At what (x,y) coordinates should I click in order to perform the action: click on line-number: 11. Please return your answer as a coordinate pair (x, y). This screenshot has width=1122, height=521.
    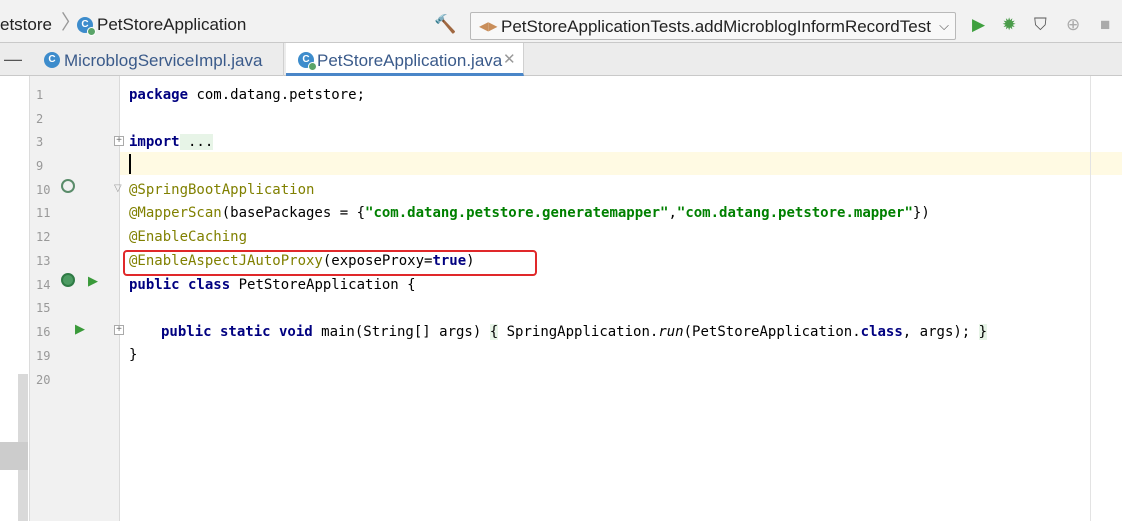
    Looking at the image, I should click on (43, 213).